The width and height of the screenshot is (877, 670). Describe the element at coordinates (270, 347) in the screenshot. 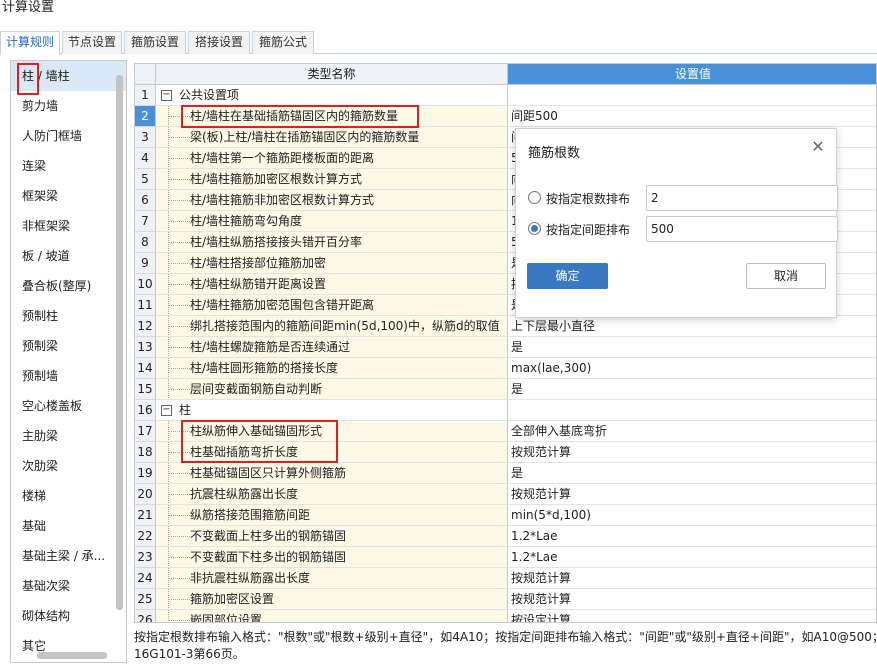

I see `setting-name: 柱/墙柱螺旋箍筋是否连续通过` at that location.